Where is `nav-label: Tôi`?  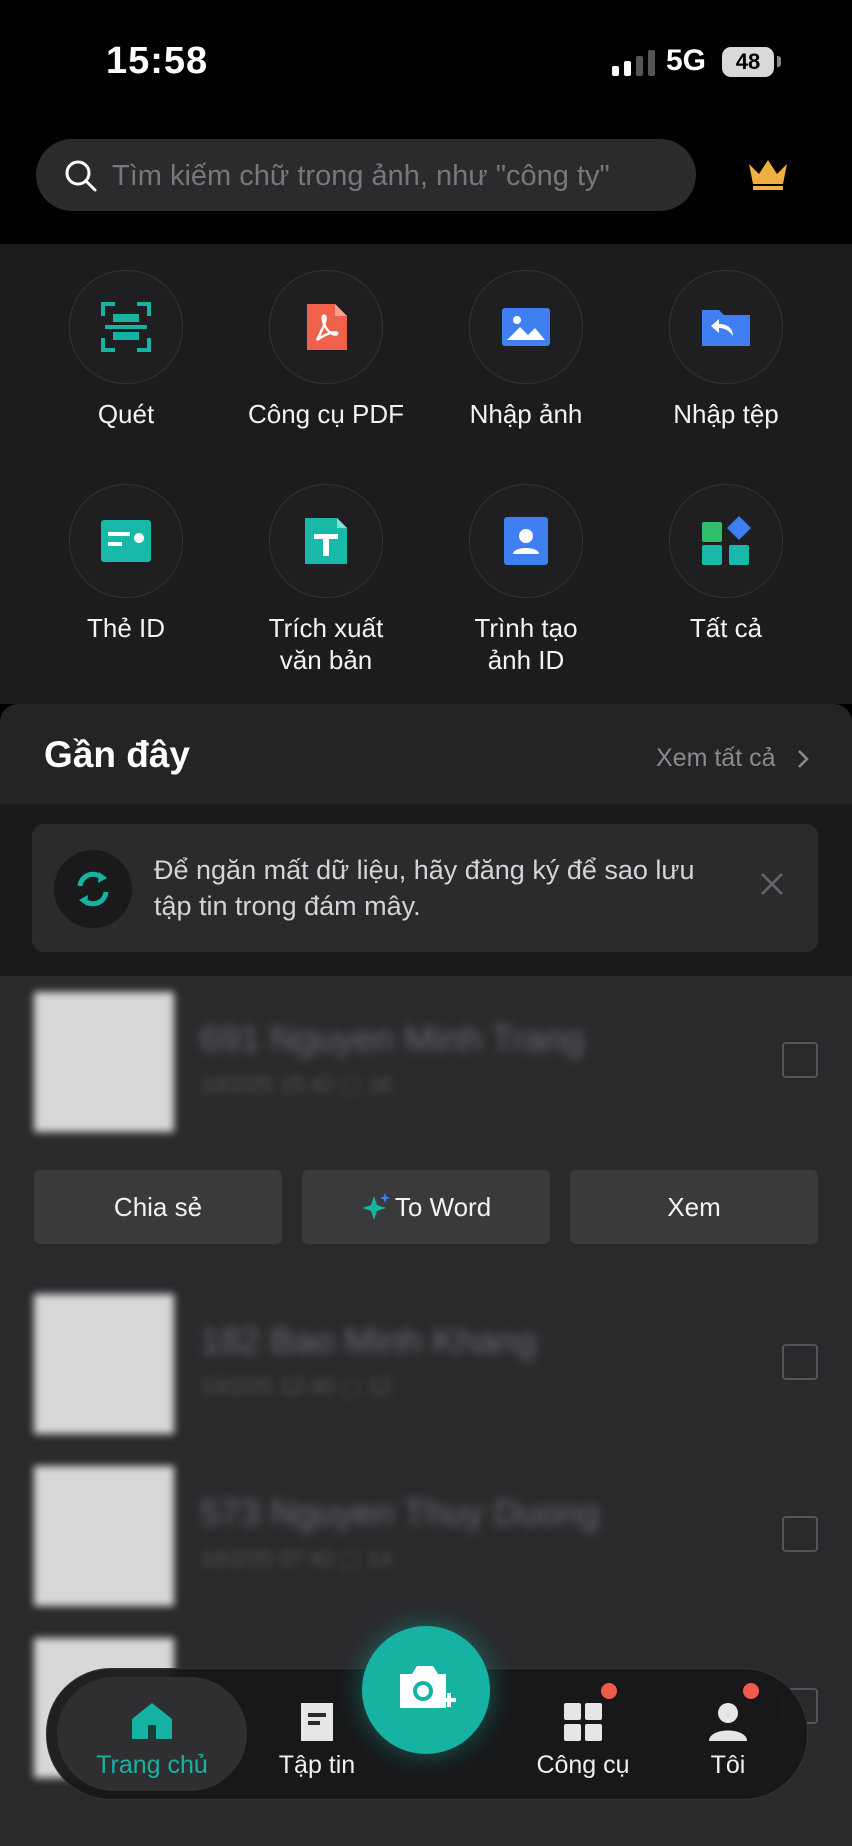
nav-label: Tôi is located at coordinates (728, 1765).